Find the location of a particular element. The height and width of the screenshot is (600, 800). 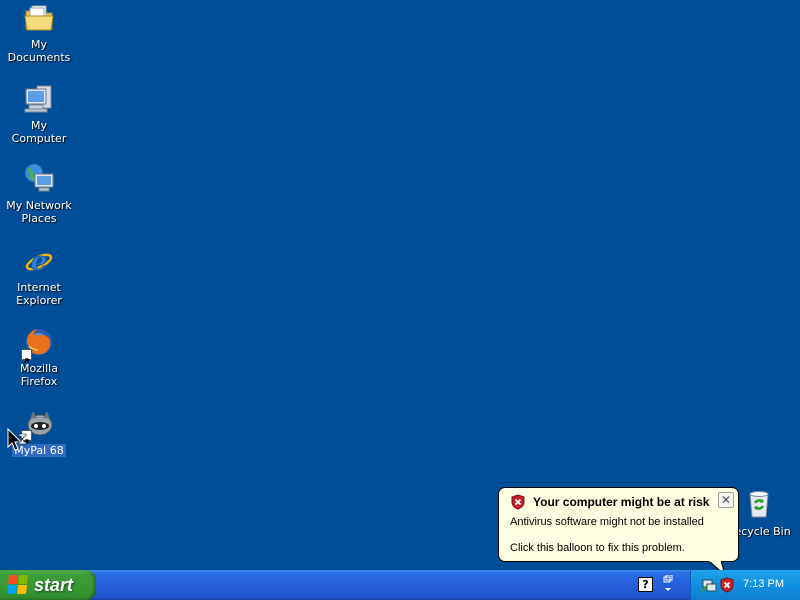

balloon-title: Your computer might be at risk is located at coordinates (621, 502).